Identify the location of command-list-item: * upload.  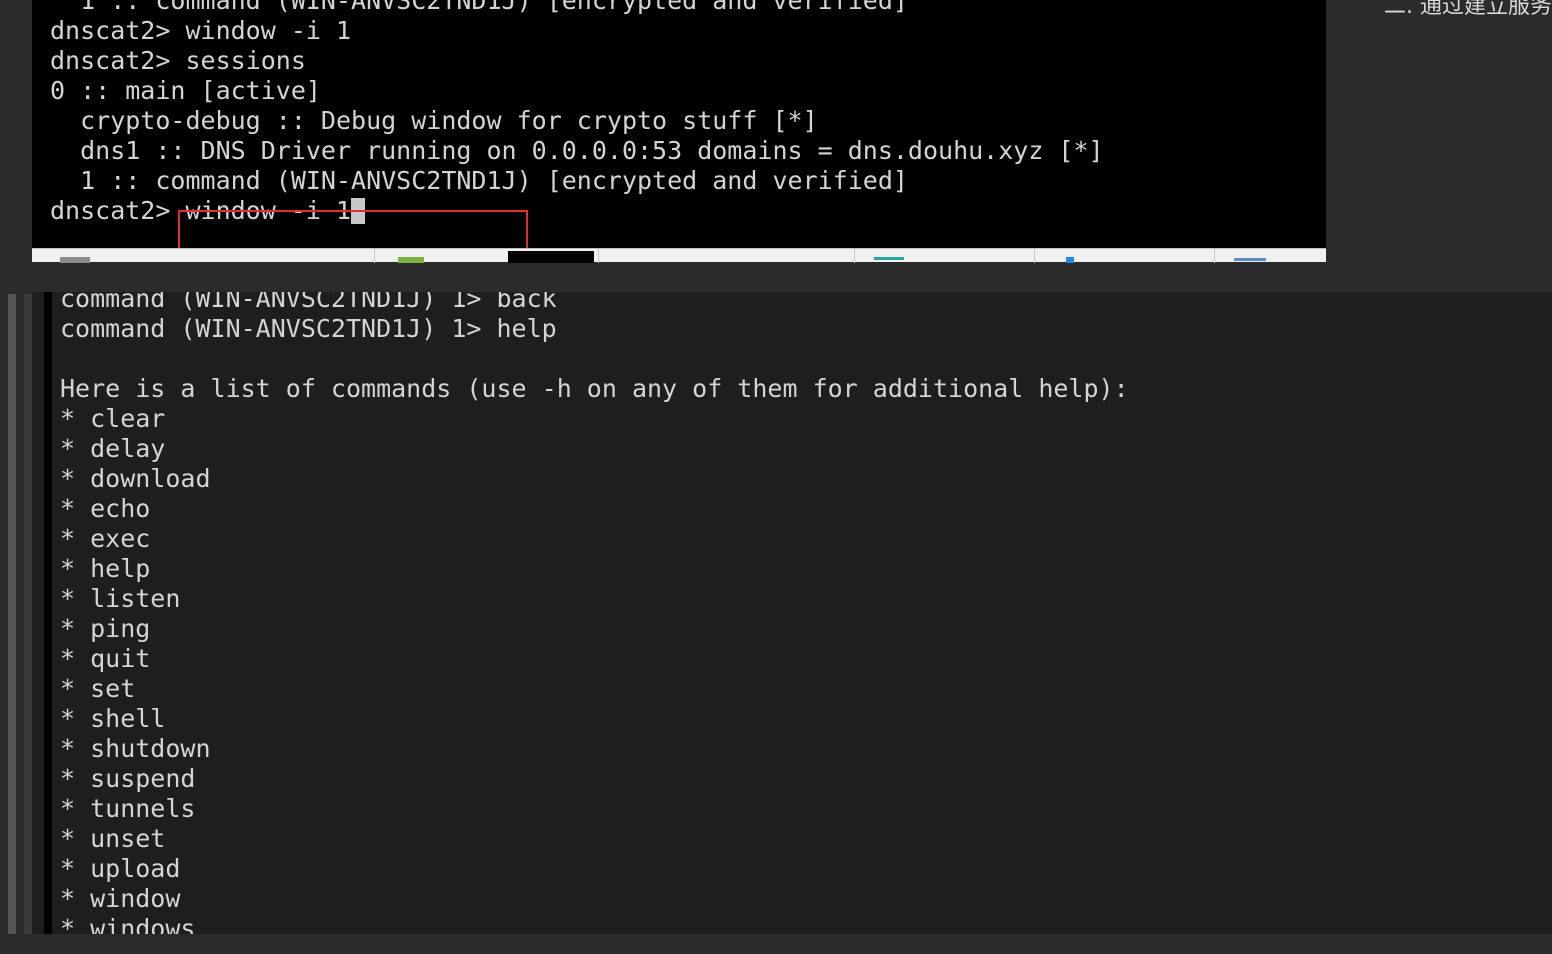
(120, 868).